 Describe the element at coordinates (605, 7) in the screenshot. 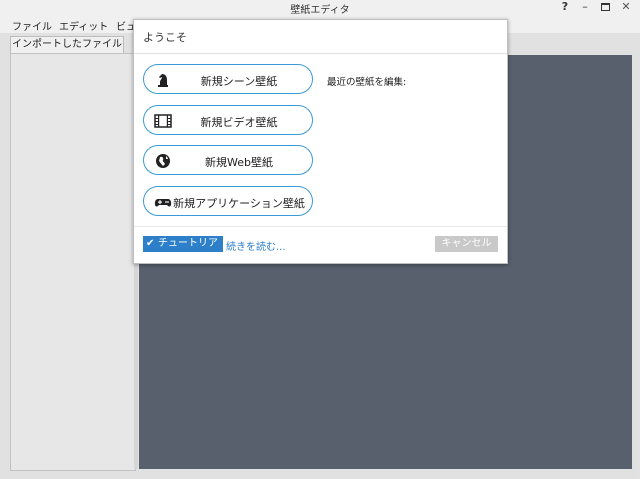

I see `maximize-icon` at that location.